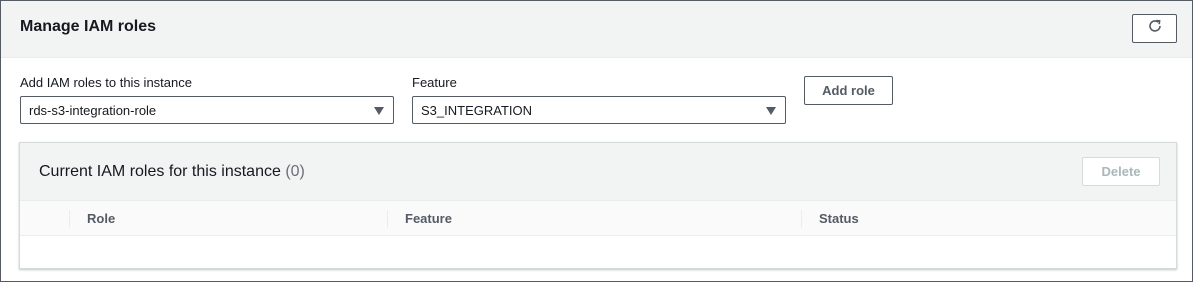  Describe the element at coordinates (106, 82) in the screenshot. I see `role-select-label: Add IAM roles to this instance` at that location.